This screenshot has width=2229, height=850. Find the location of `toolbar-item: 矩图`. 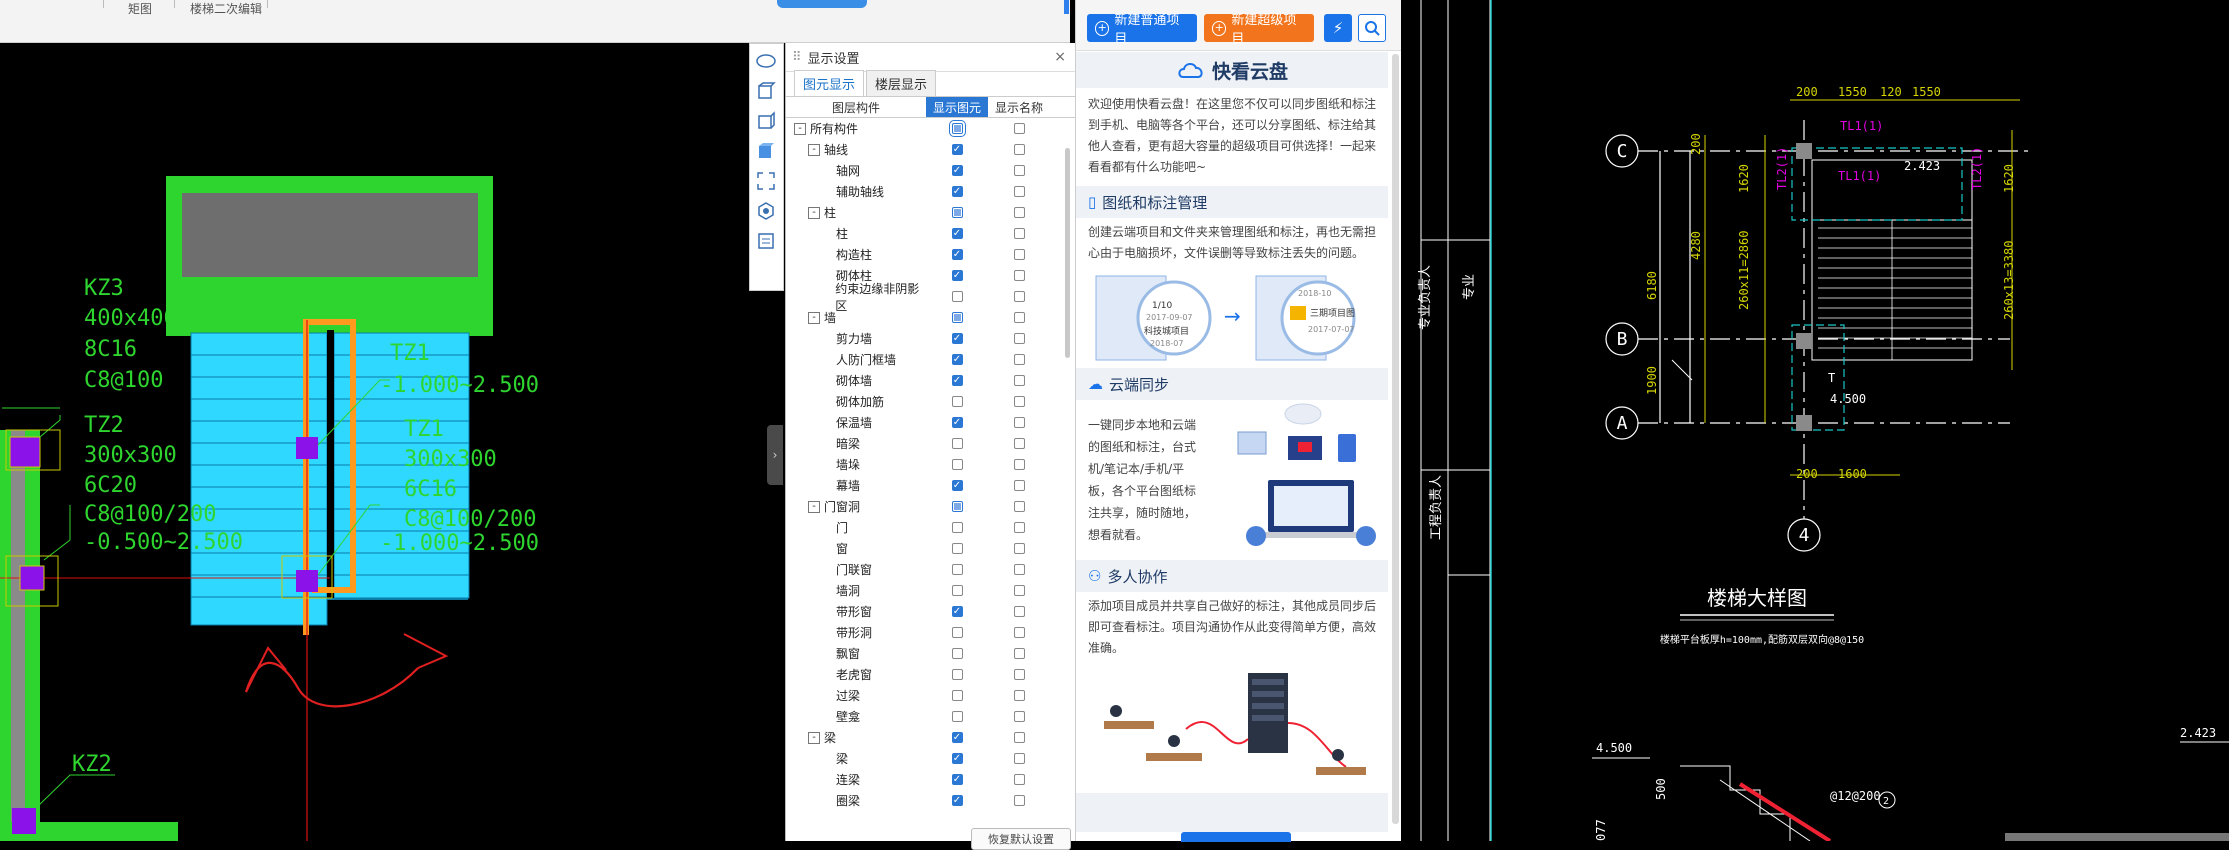

toolbar-item: 矩图 is located at coordinates (140, 8).